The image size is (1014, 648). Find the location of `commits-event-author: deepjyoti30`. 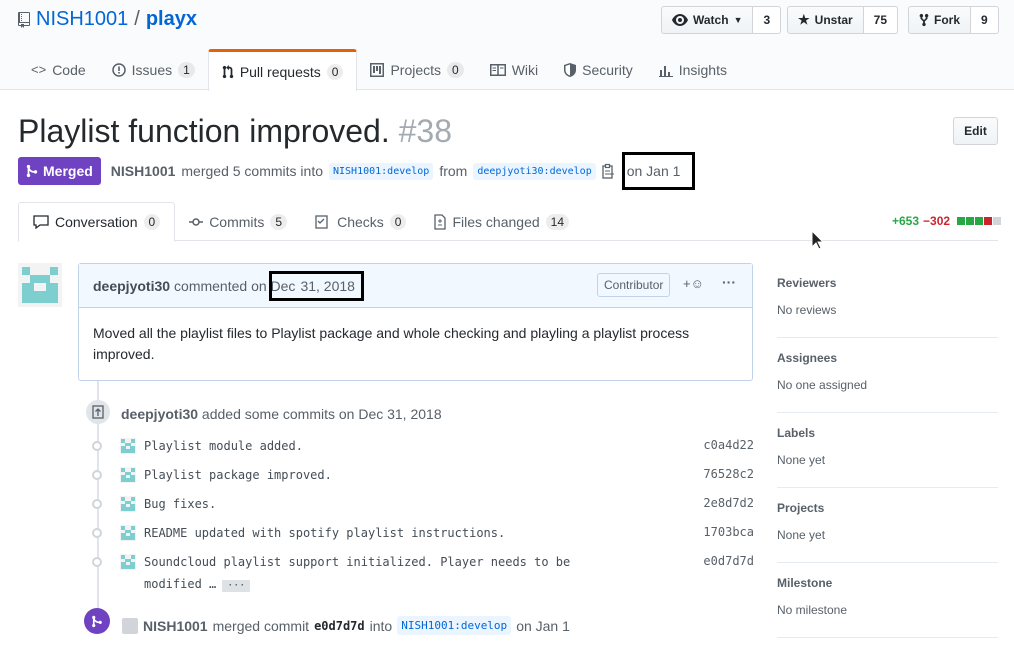

commits-event-author: deepjyoti30 is located at coordinates (159, 414).